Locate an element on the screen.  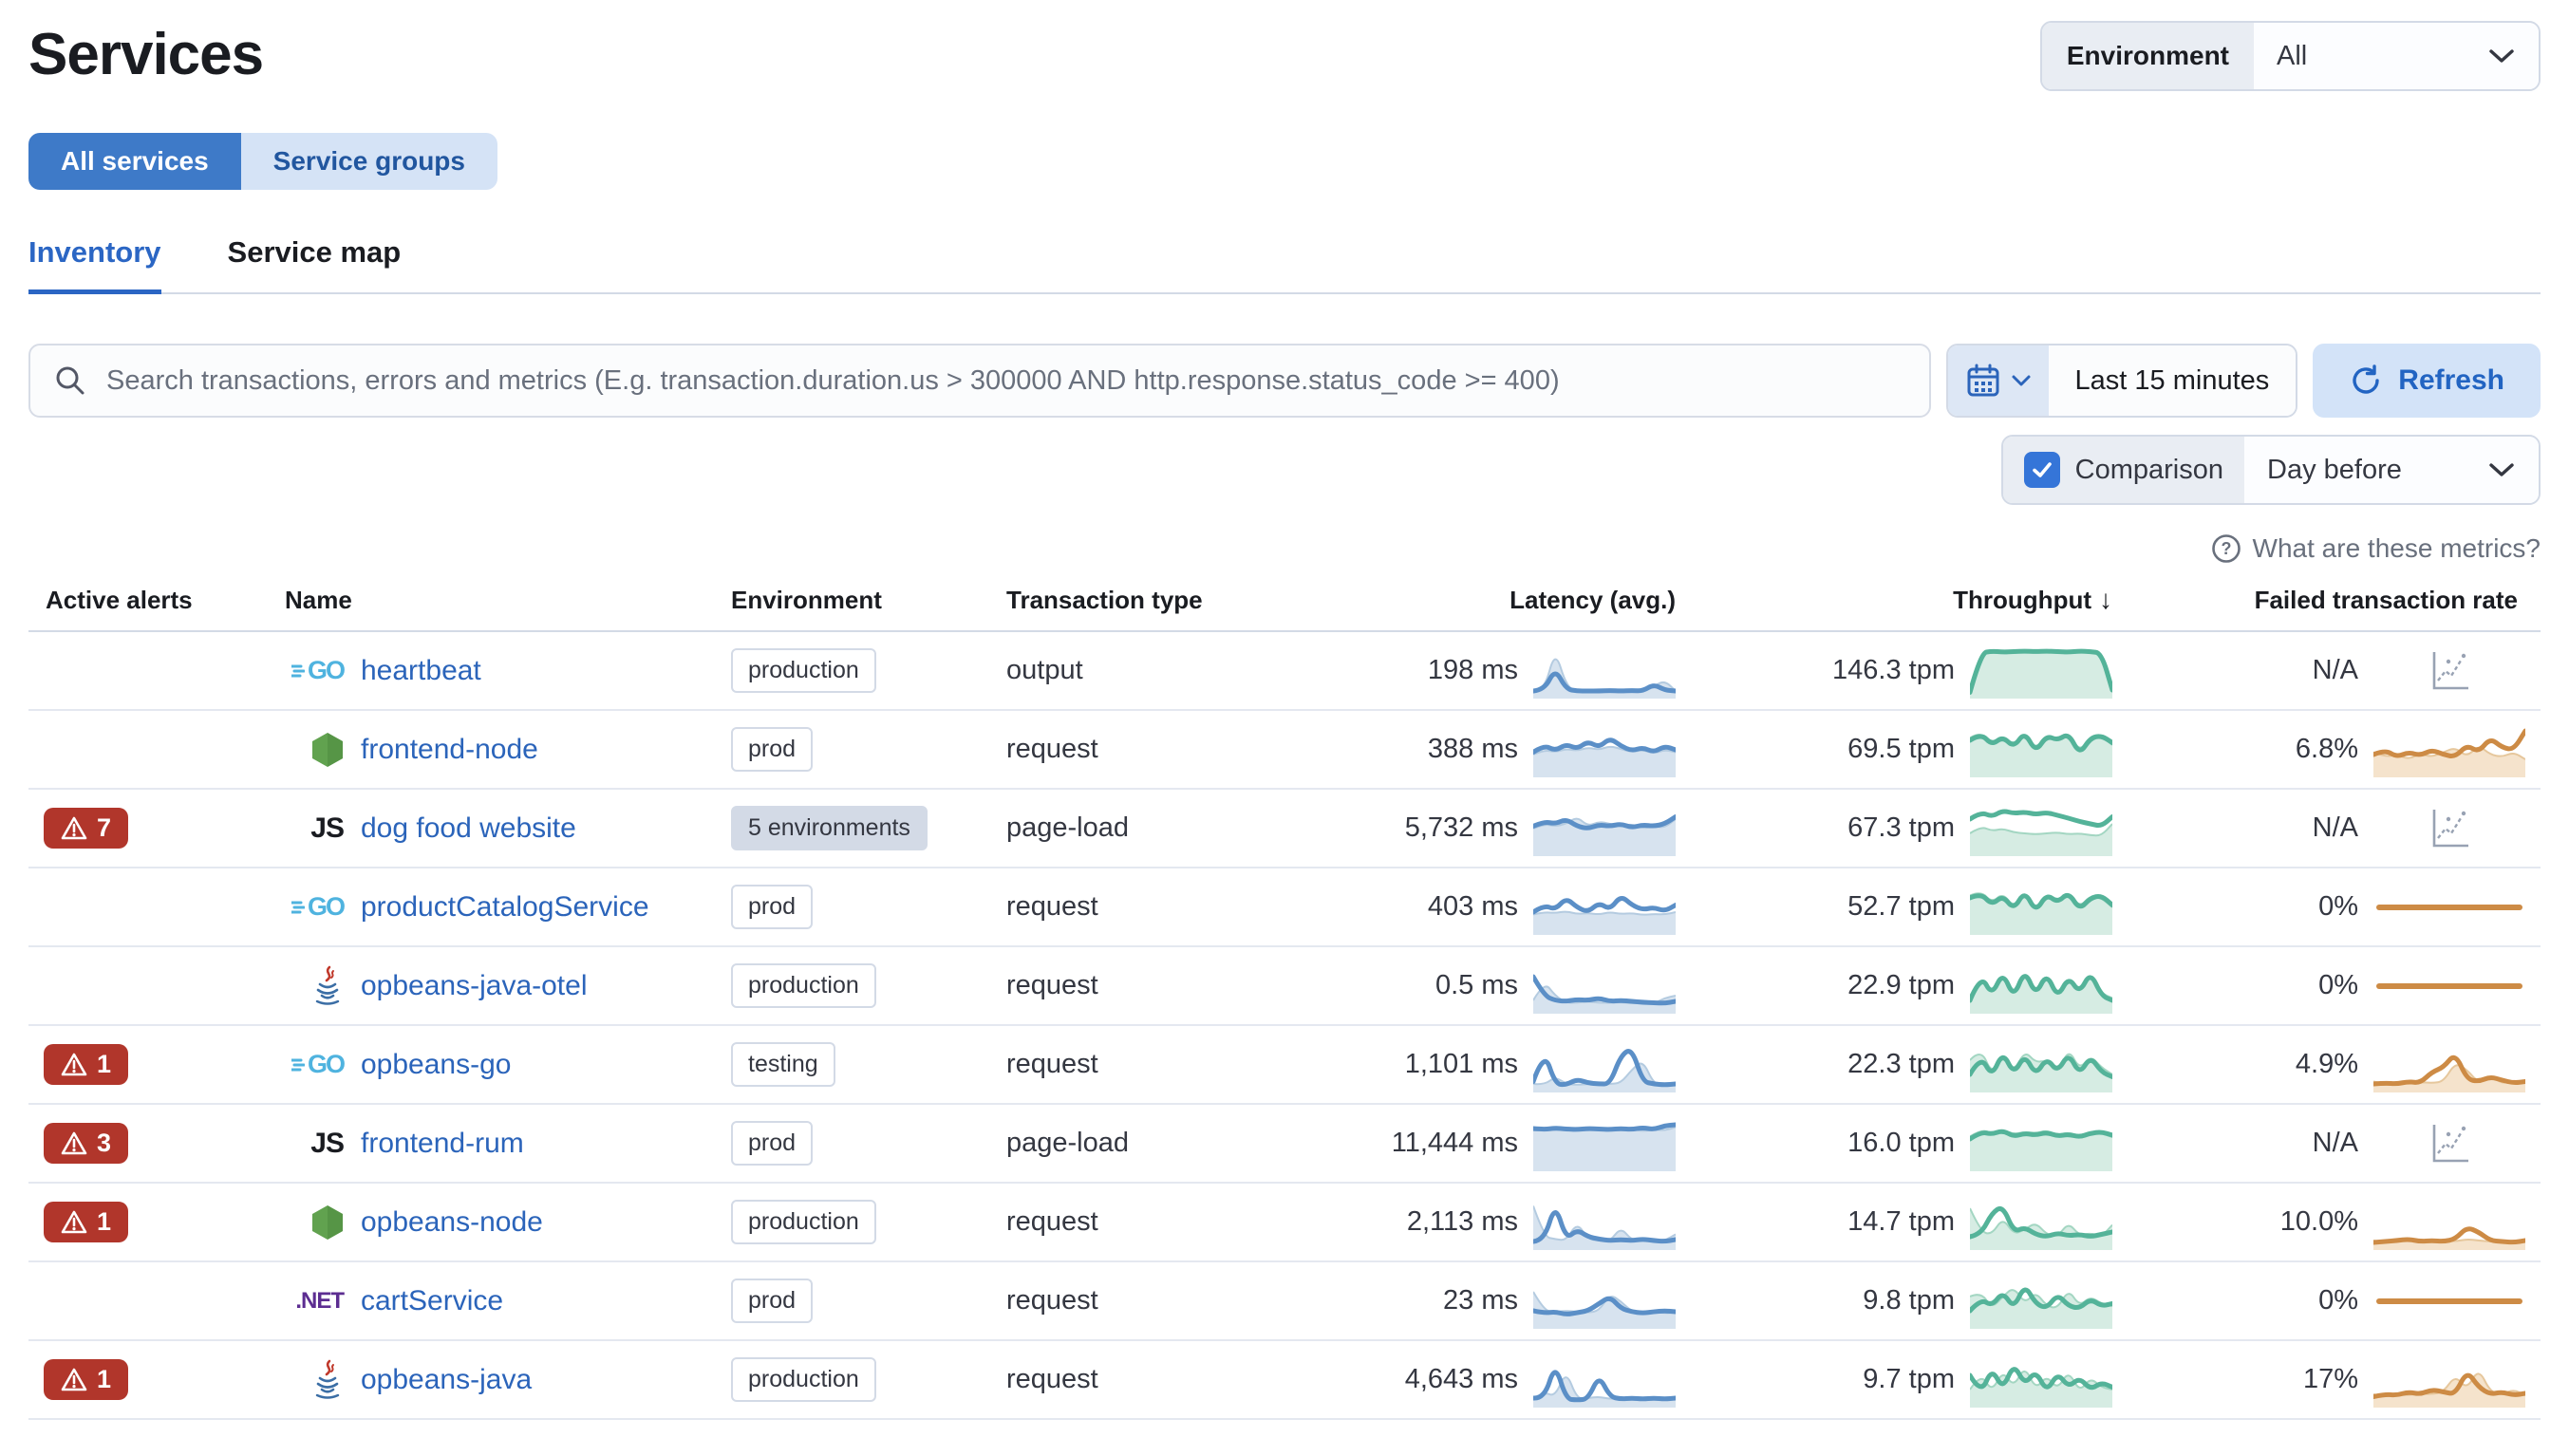
latency-value: 4,643 ms is located at coordinates (1461, 1379).